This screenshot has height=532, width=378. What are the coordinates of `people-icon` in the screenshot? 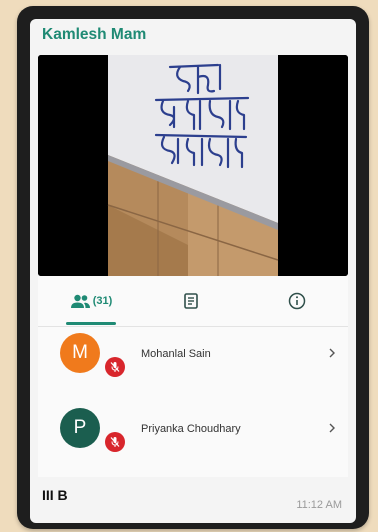 It's located at (80, 301).